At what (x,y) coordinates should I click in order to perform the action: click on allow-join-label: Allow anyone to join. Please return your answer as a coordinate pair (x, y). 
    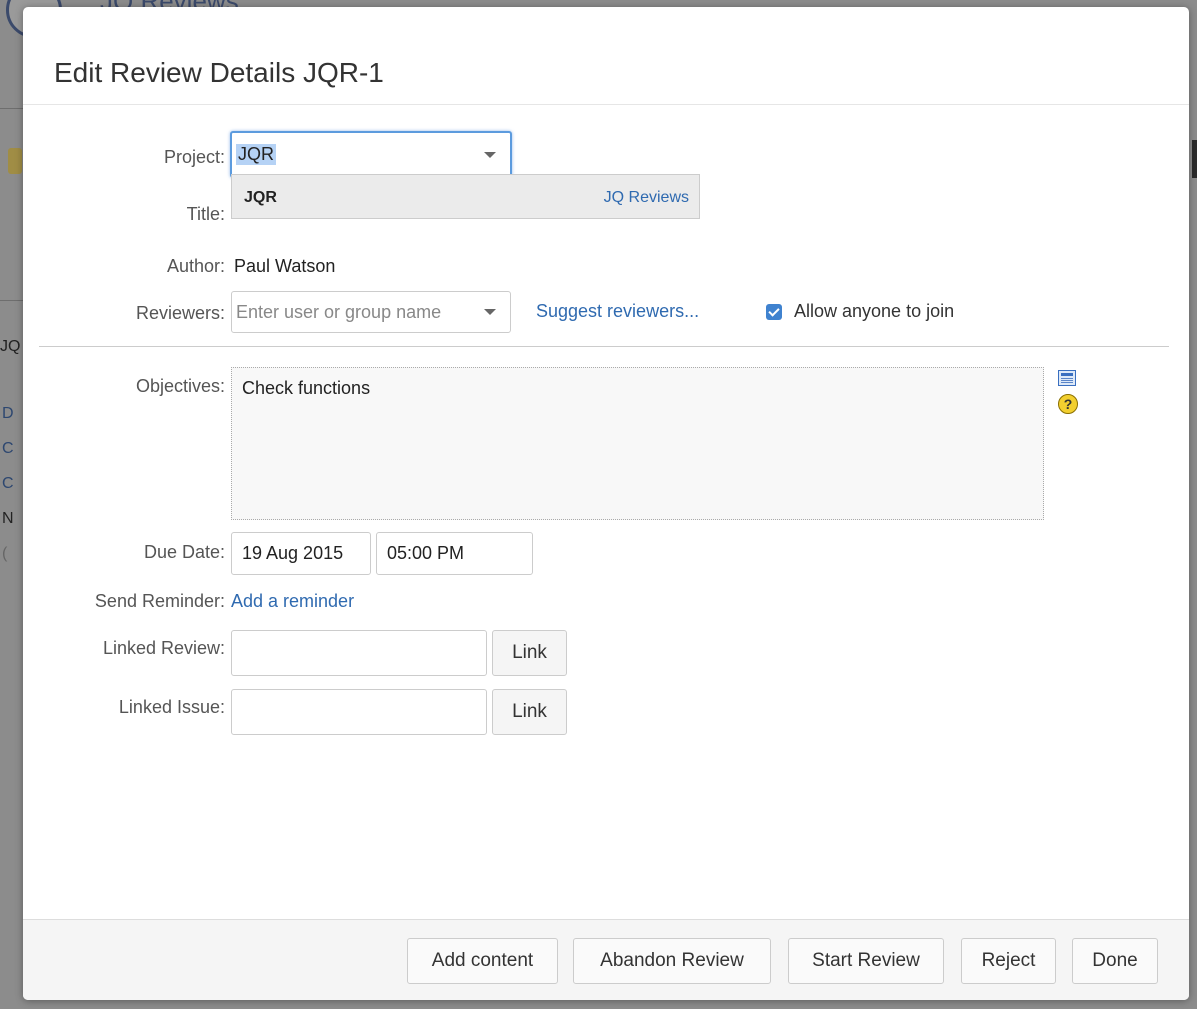
    Looking at the image, I should click on (874, 311).